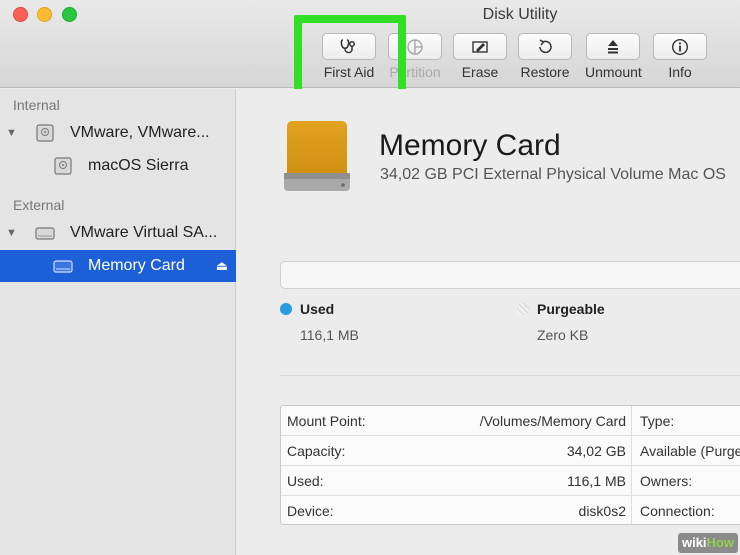 Image resolution: width=740 pixels, height=555 pixels. Describe the element at coordinates (510, 375) in the screenshot. I see `divider` at that location.